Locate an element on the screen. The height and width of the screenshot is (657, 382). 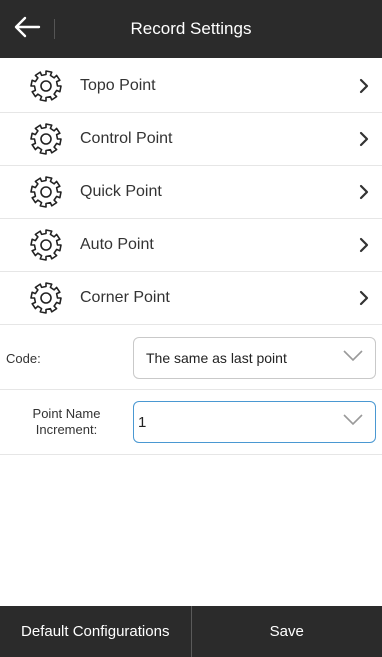
increment-label-line2: Increment: is located at coordinates (66, 429).